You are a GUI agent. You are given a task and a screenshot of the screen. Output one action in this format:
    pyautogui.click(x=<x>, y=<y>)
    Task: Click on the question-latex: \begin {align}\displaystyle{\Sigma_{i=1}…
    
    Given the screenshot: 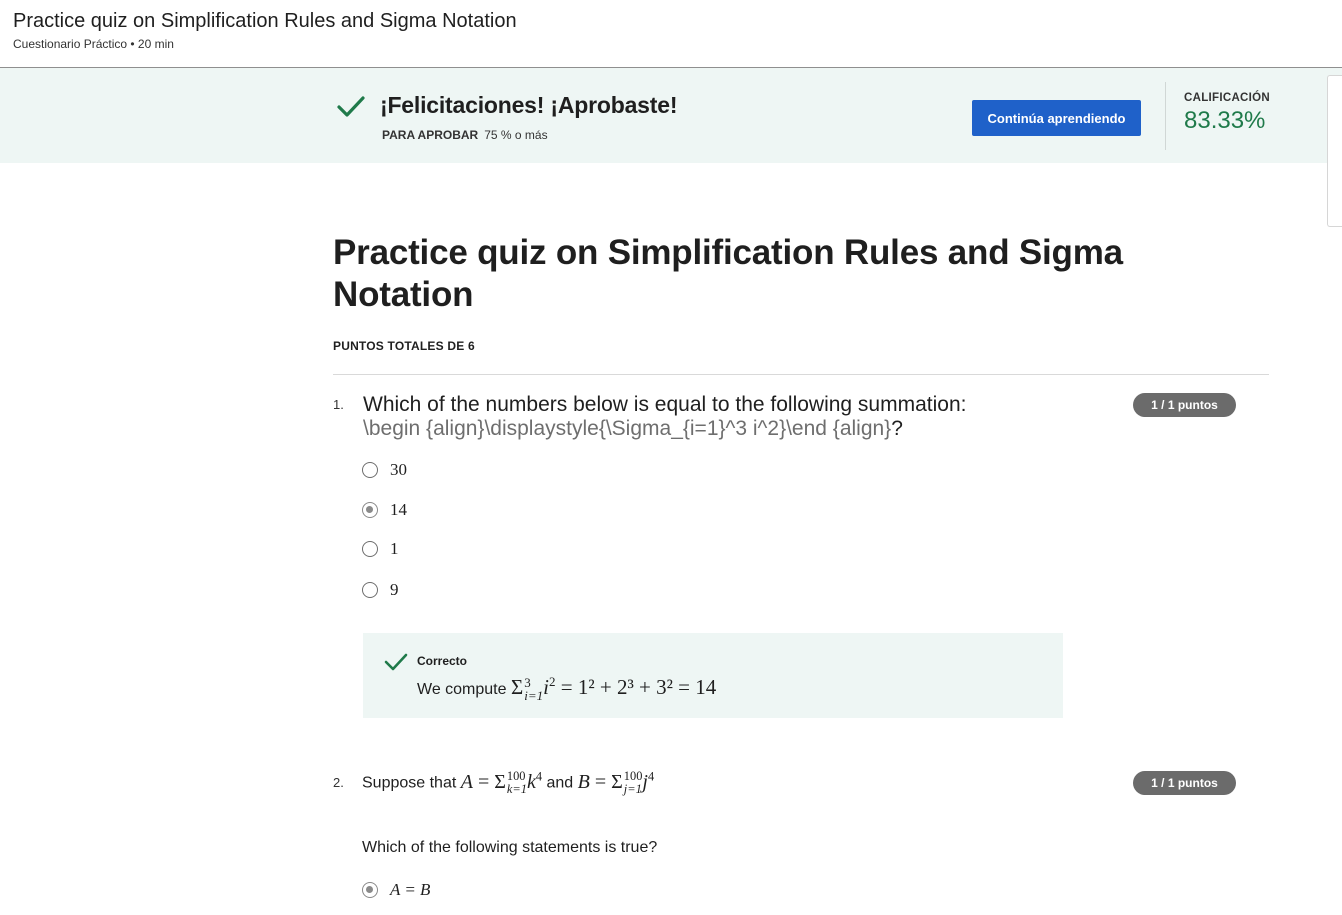 What is the action you would take?
    pyautogui.click(x=627, y=428)
    